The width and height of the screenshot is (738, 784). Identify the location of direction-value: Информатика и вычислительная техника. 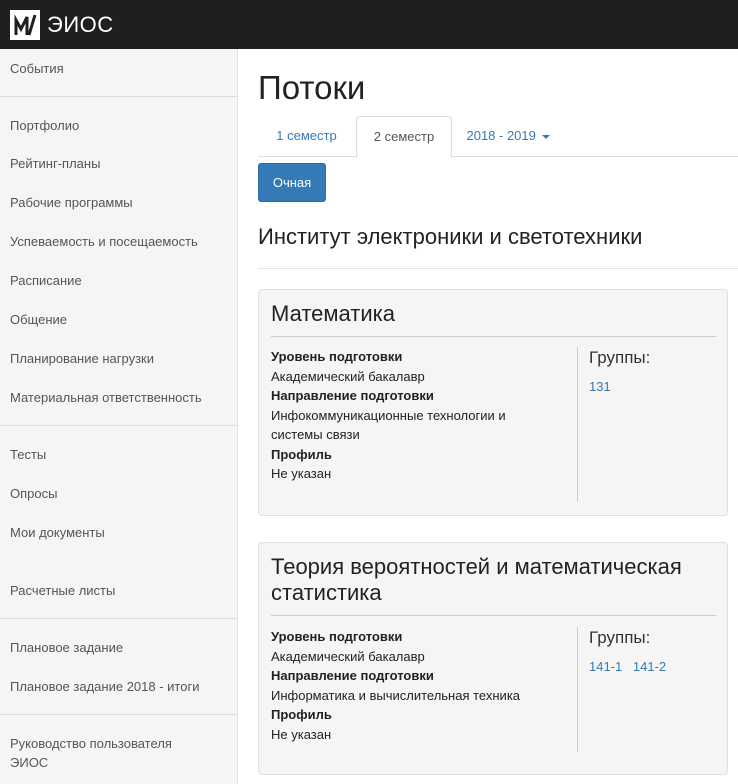
(396, 695).